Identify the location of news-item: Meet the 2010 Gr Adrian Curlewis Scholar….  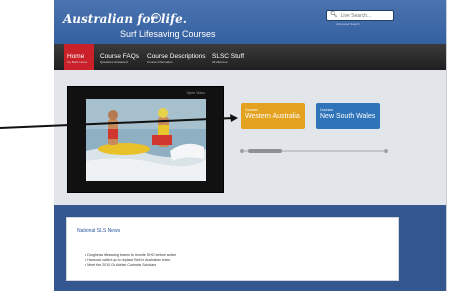
(130, 265).